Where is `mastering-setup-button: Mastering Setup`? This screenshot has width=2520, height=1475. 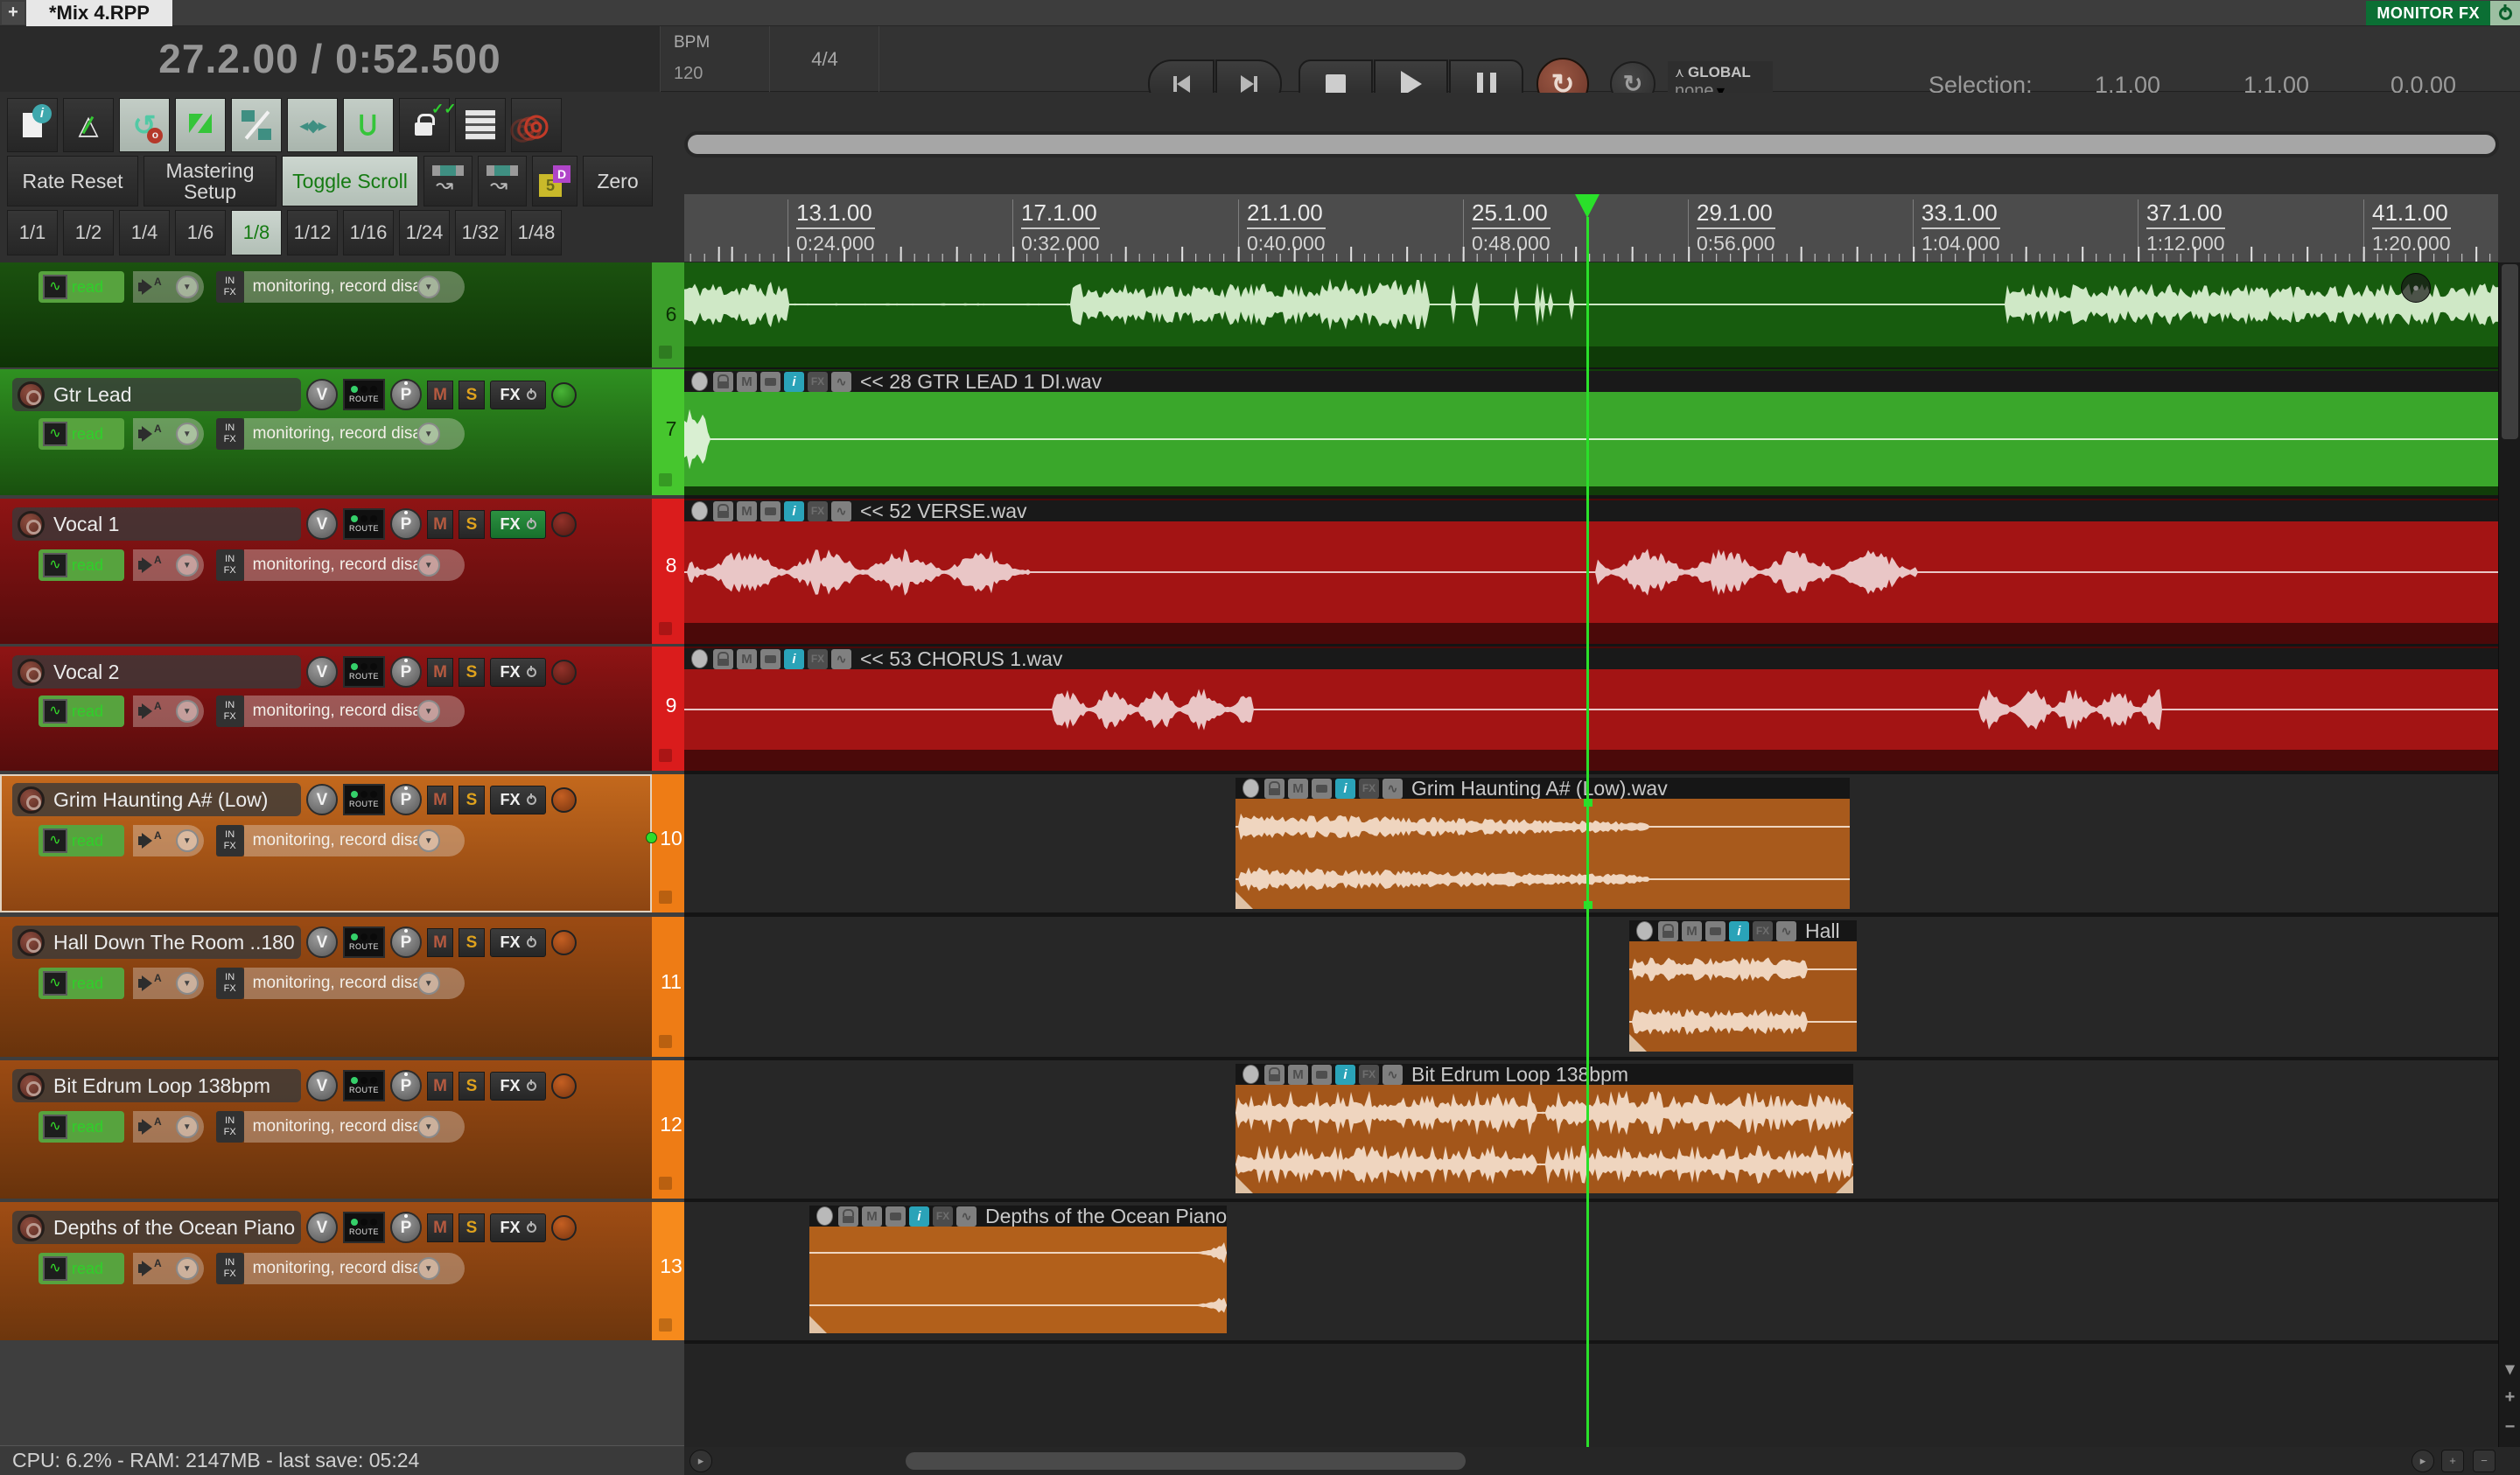
mastering-setup-button: Mastering Setup is located at coordinates (210, 181).